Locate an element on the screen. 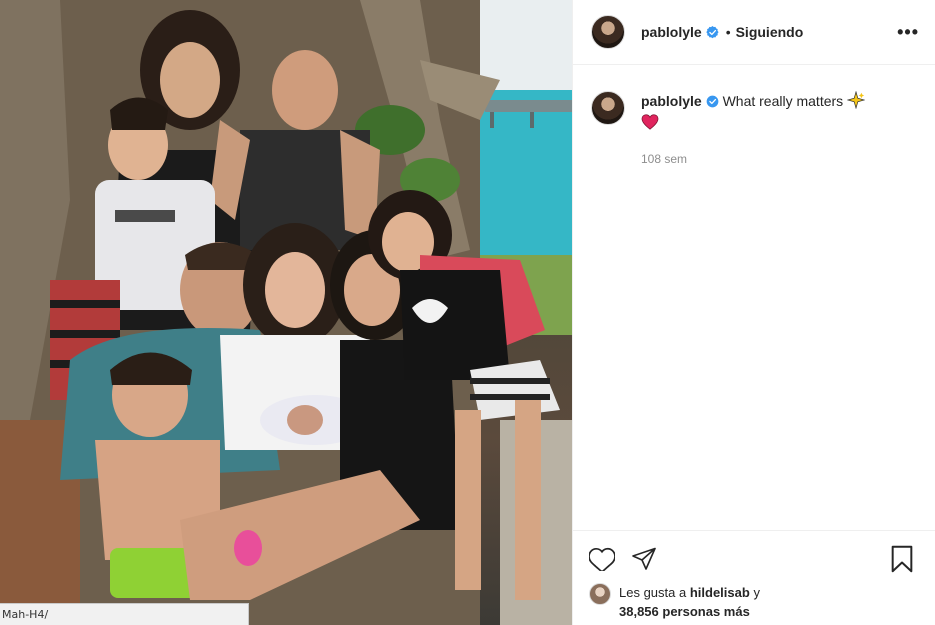  liker-avatar is located at coordinates (600, 594).